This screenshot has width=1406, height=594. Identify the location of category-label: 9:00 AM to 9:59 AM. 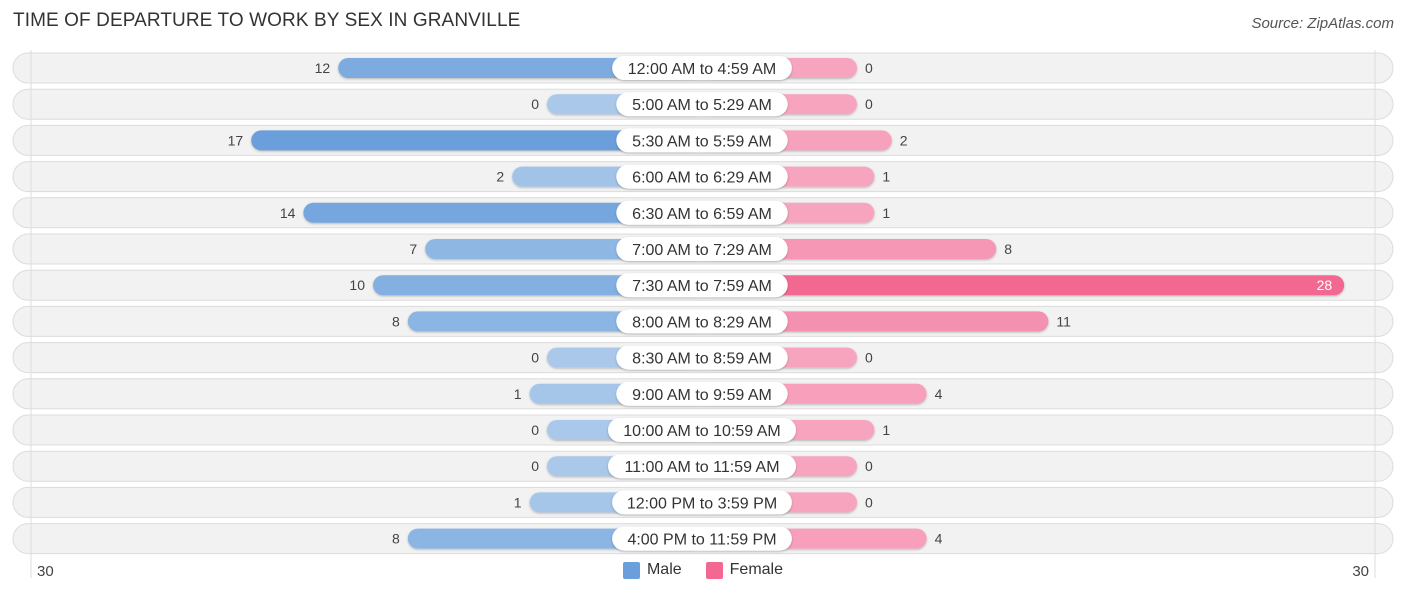
(702, 395).